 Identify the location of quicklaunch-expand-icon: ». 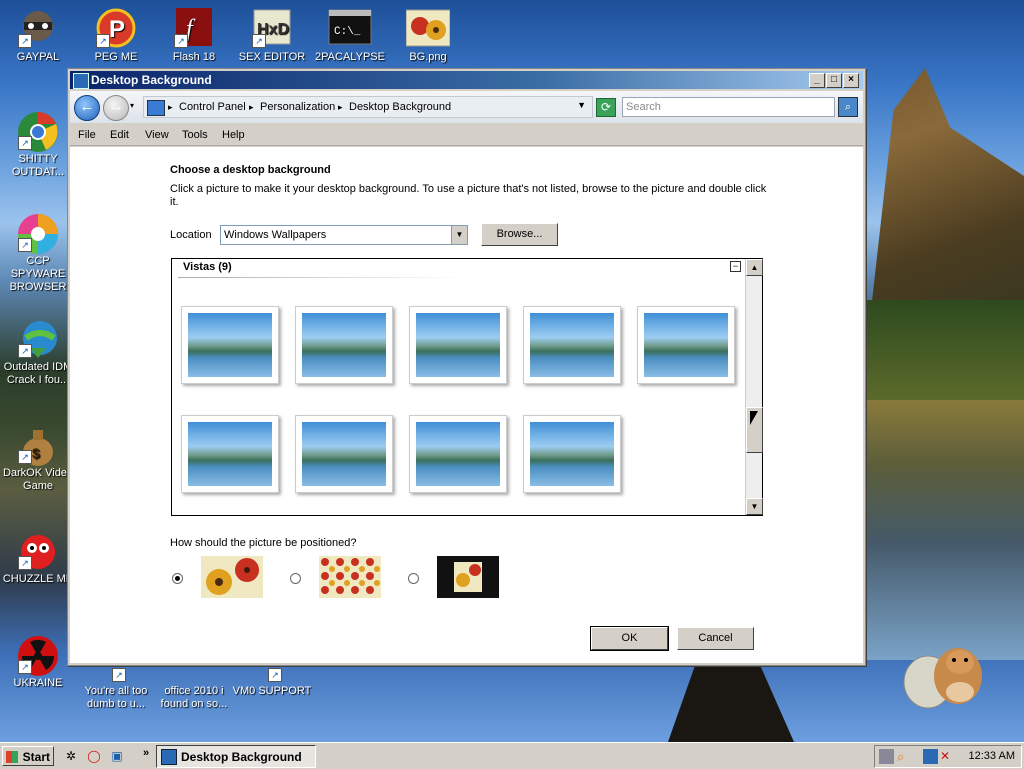
(146, 753).